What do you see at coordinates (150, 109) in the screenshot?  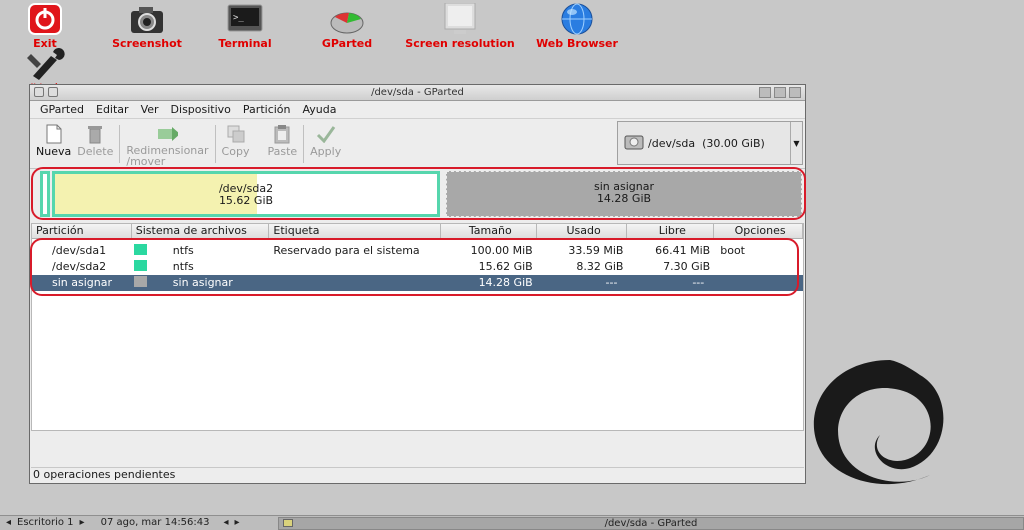 I see `menu-ver: Ver` at bounding box center [150, 109].